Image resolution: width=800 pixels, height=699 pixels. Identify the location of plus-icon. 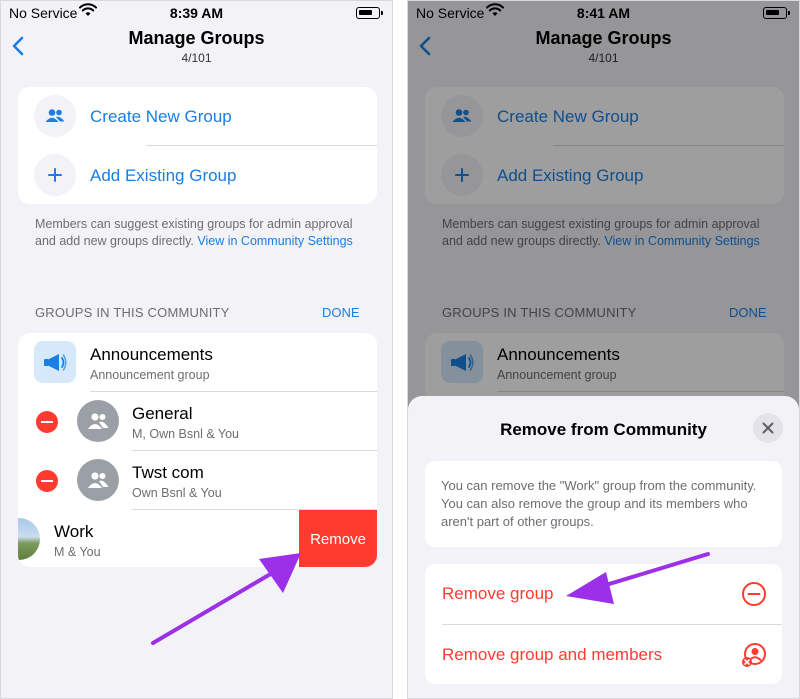
(55, 175).